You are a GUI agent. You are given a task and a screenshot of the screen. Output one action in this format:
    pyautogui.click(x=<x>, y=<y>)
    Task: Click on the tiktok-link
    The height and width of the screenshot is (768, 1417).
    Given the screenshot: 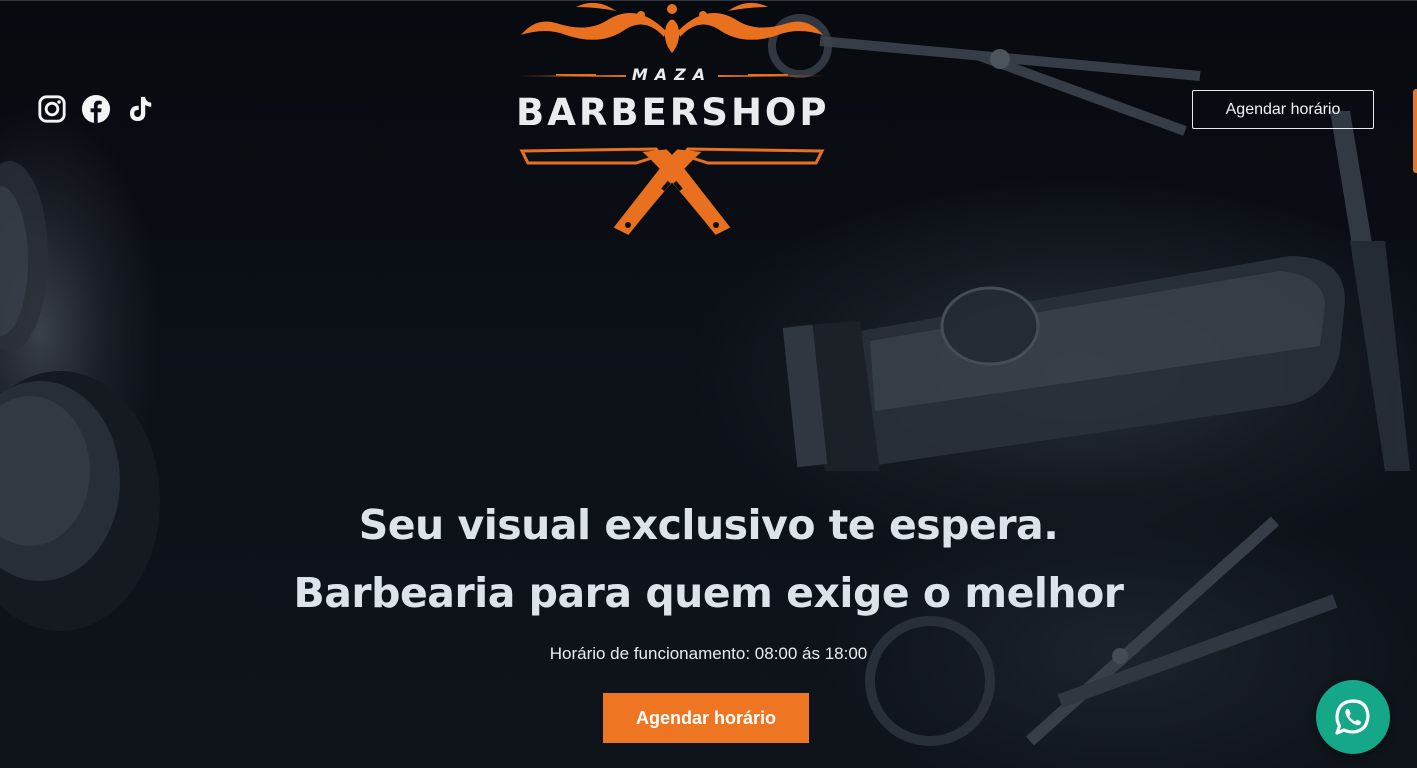 What is the action you would take?
    pyautogui.click(x=140, y=109)
    